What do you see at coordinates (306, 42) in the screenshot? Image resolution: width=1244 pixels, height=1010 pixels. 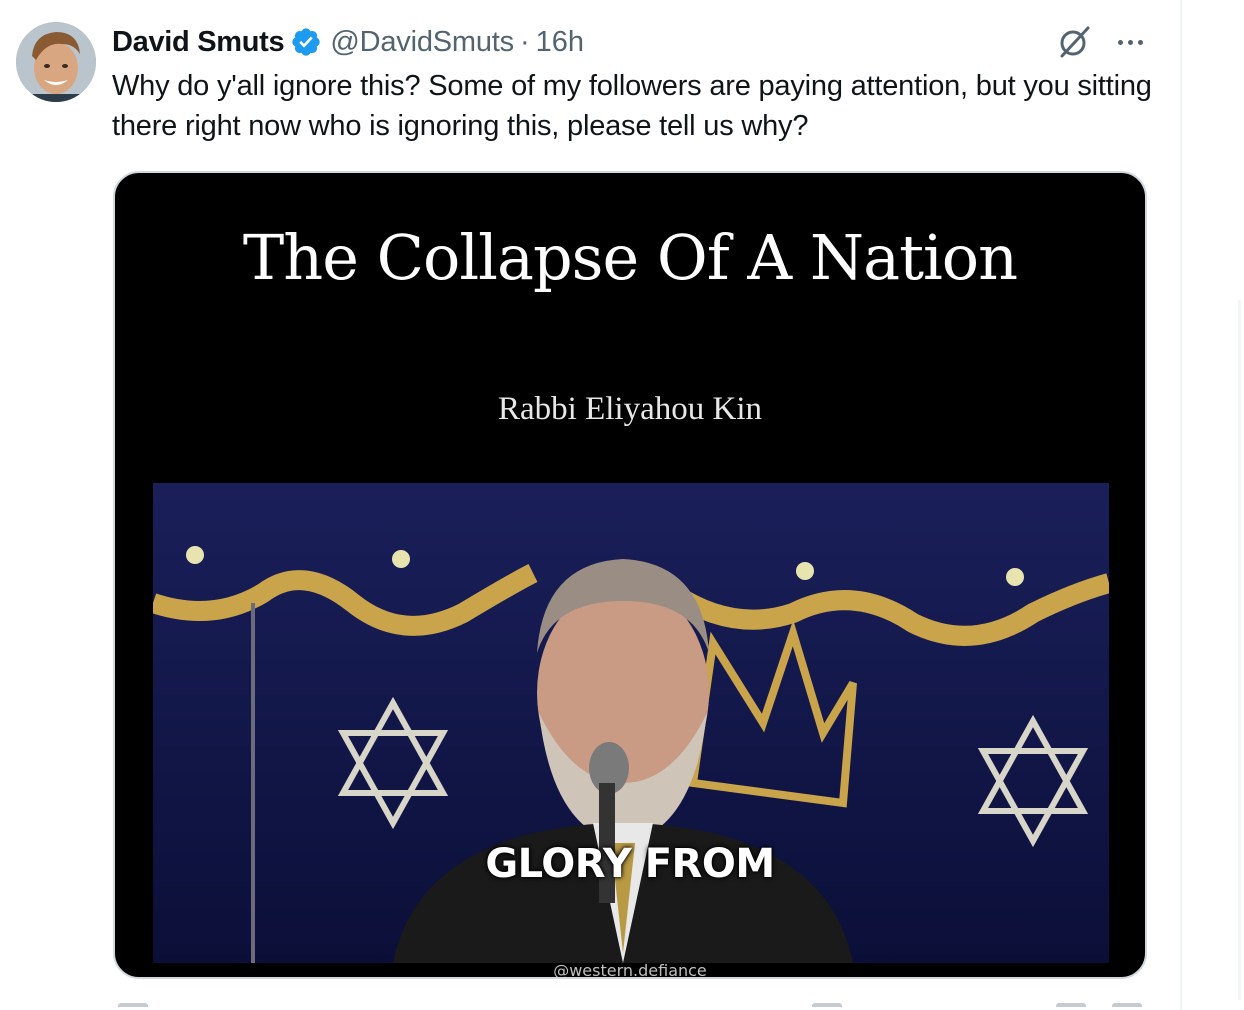 I see `verified-badge-icon` at bounding box center [306, 42].